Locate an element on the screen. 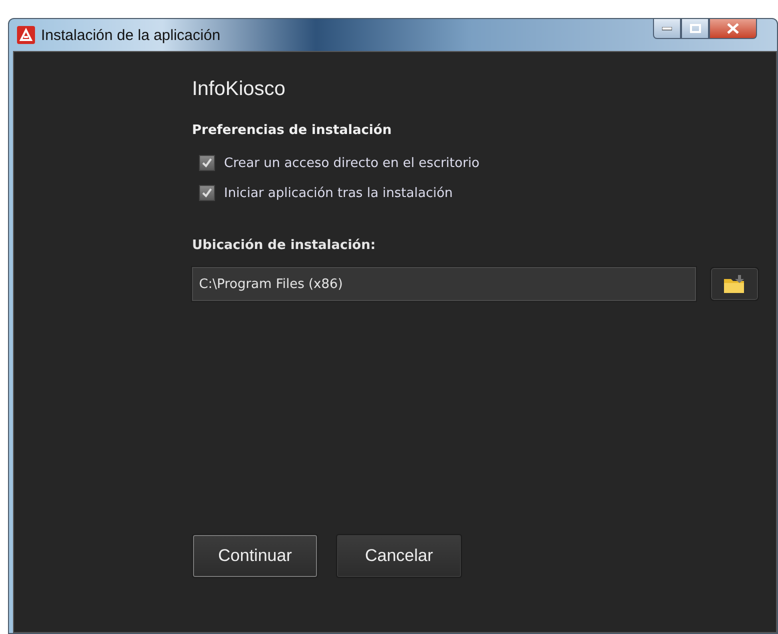 The height and width of the screenshot is (634, 778). window-title: Instalación de la aplicación is located at coordinates (131, 35).